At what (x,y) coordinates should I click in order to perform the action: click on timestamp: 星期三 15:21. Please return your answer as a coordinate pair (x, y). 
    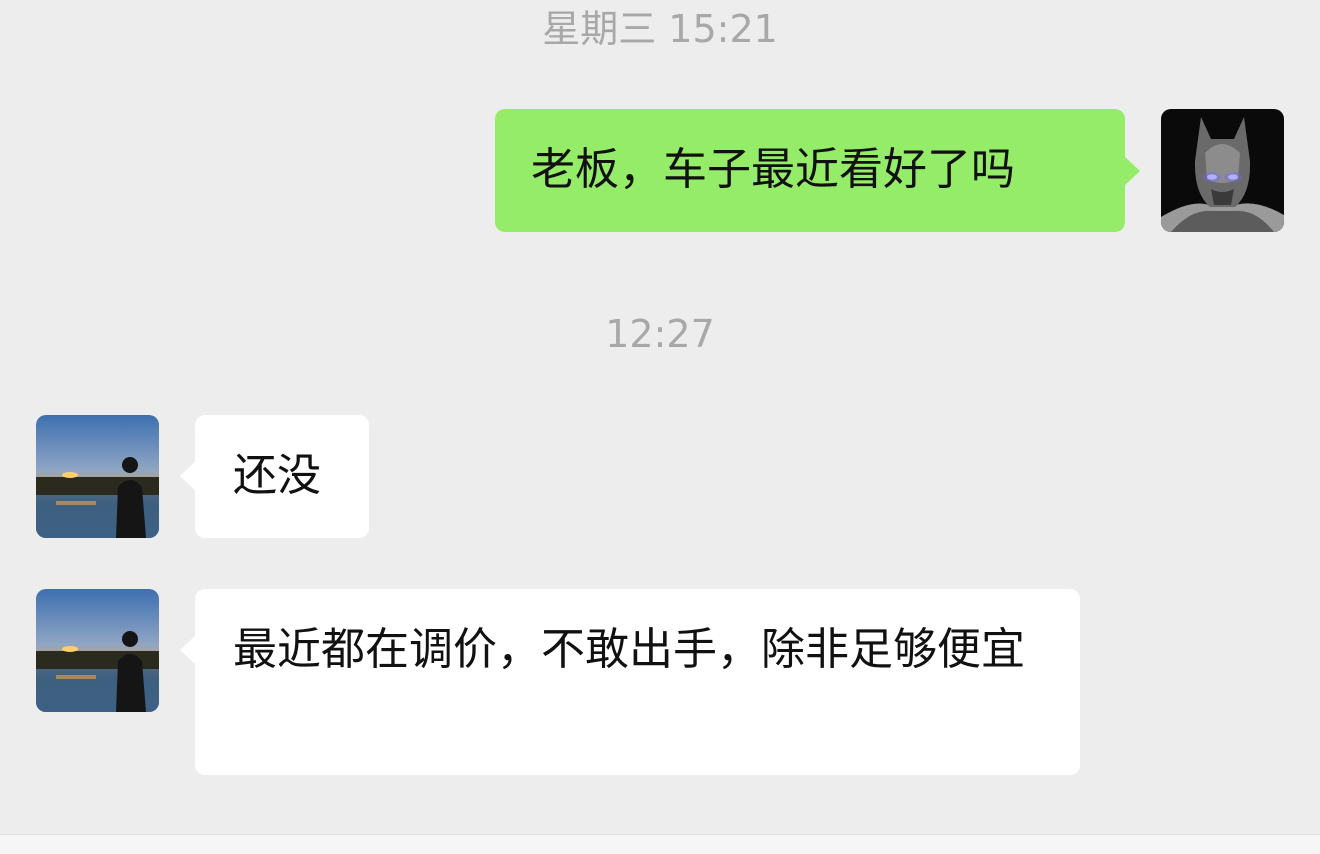
    Looking at the image, I should click on (660, 29).